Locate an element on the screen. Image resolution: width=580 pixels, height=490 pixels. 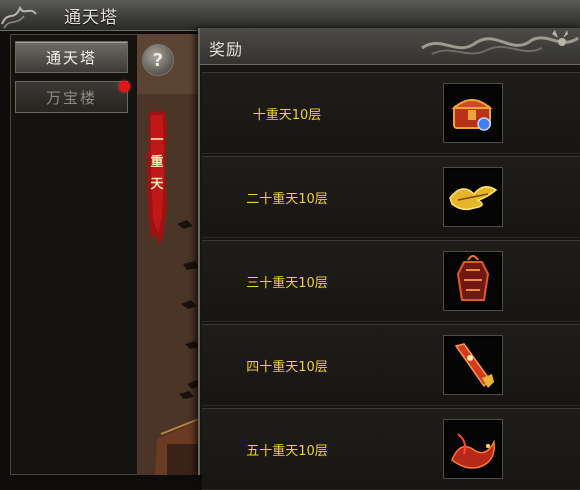
reward-row: 五十重天10层 is located at coordinates (391, 449).